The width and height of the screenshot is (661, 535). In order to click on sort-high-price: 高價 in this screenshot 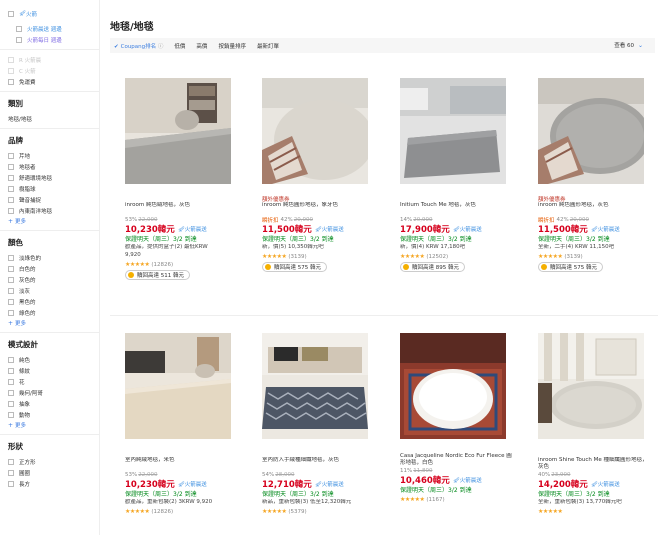, I will do `click(201, 46)`.